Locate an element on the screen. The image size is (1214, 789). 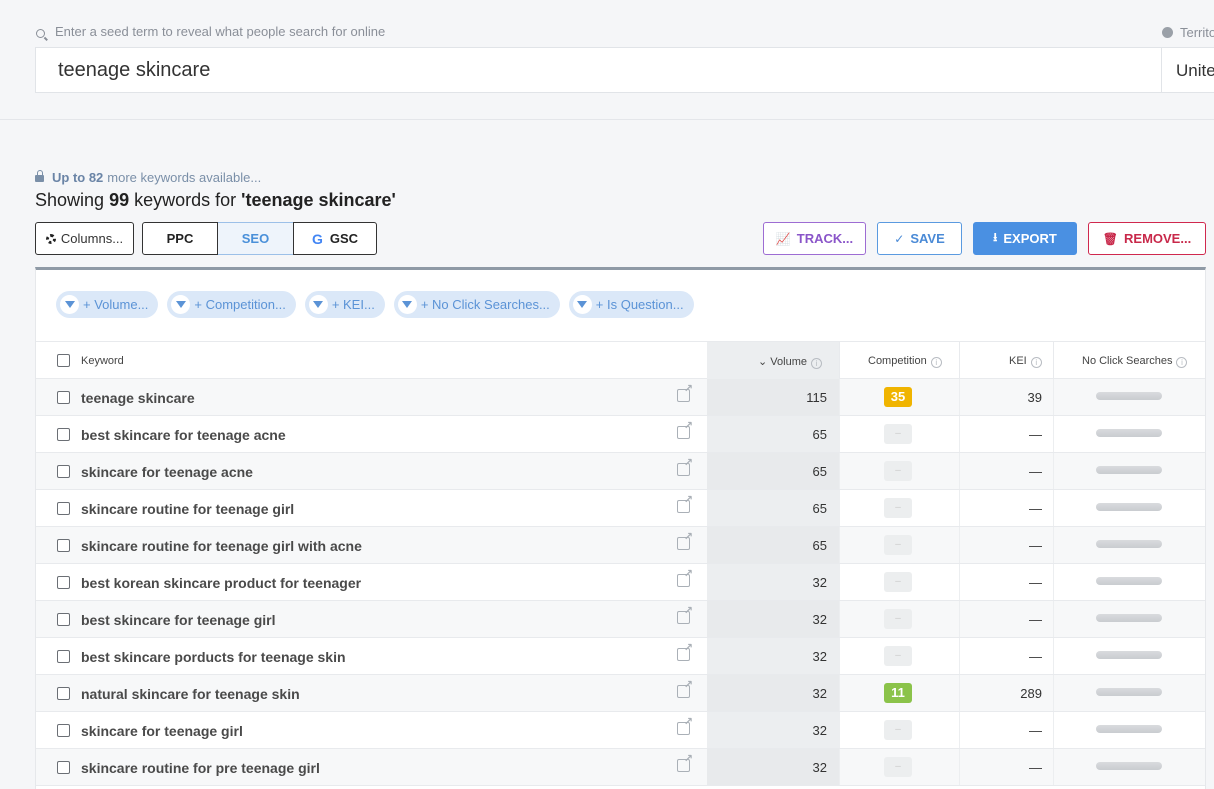
table-row: best skincare for teenage girl 32 – — is located at coordinates (620, 619).